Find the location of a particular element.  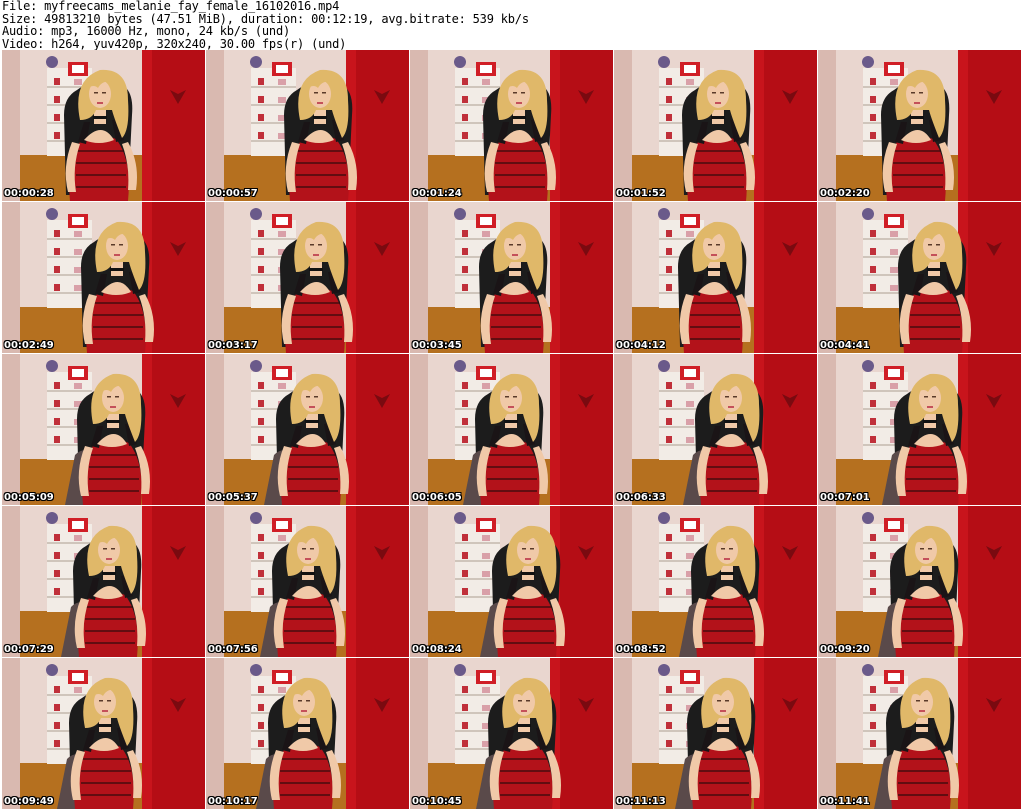

video-thumbnail: 00:05:09 is located at coordinates (103, 429).